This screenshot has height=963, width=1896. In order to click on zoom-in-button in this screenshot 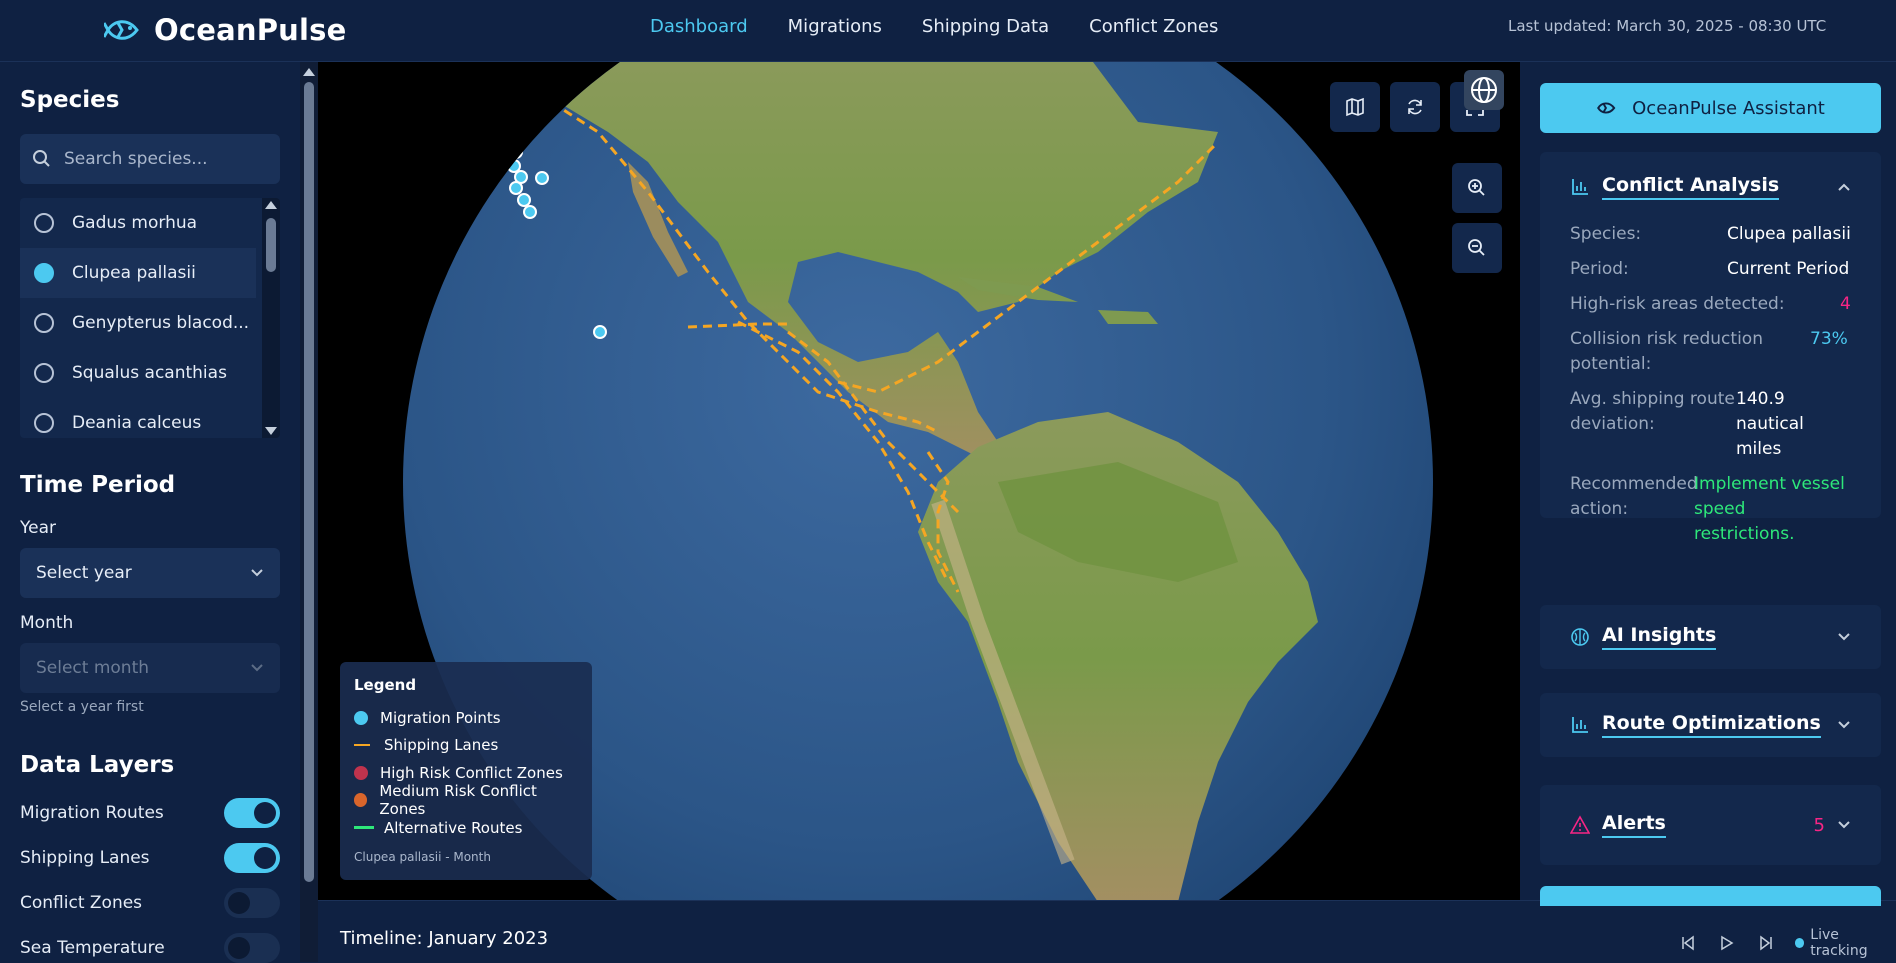, I will do `click(1477, 188)`.